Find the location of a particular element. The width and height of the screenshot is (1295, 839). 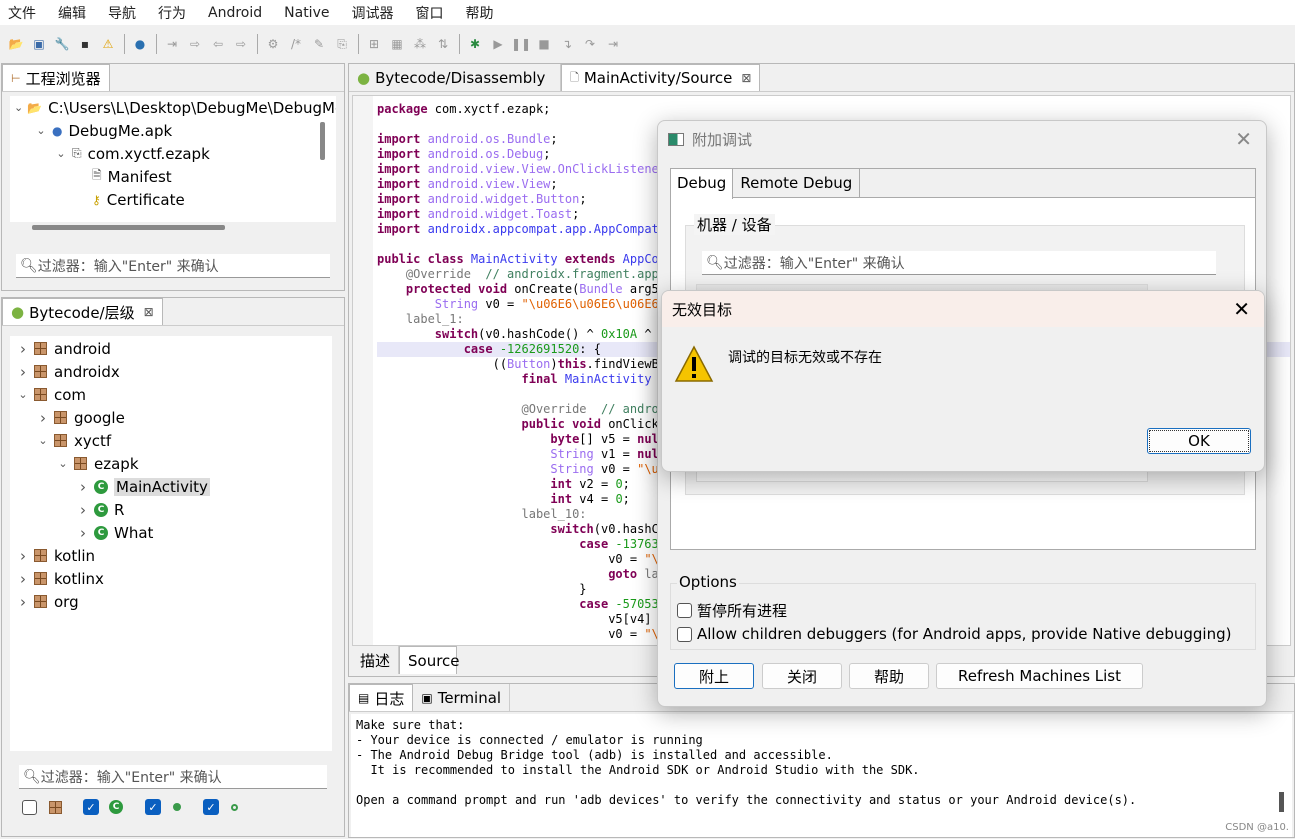

step-out-icon: ⇥ is located at coordinates (613, 44).